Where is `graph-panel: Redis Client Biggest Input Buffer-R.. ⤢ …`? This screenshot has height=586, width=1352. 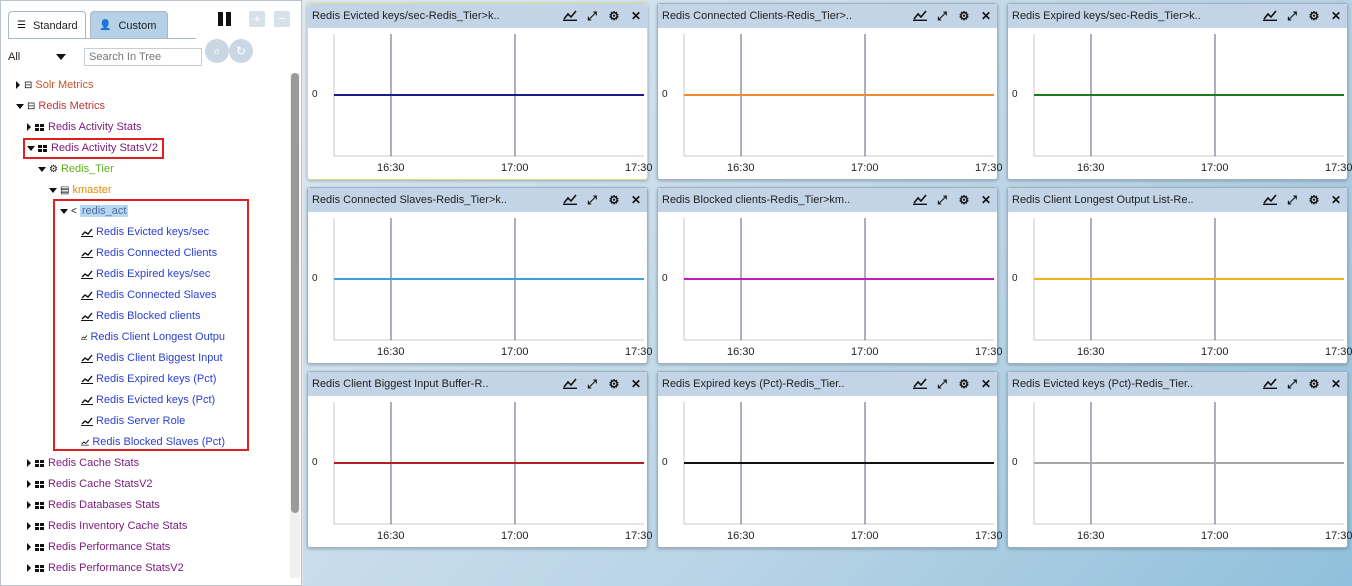 graph-panel: Redis Client Biggest Input Buffer-R.. ⤢ … is located at coordinates (480, 459).